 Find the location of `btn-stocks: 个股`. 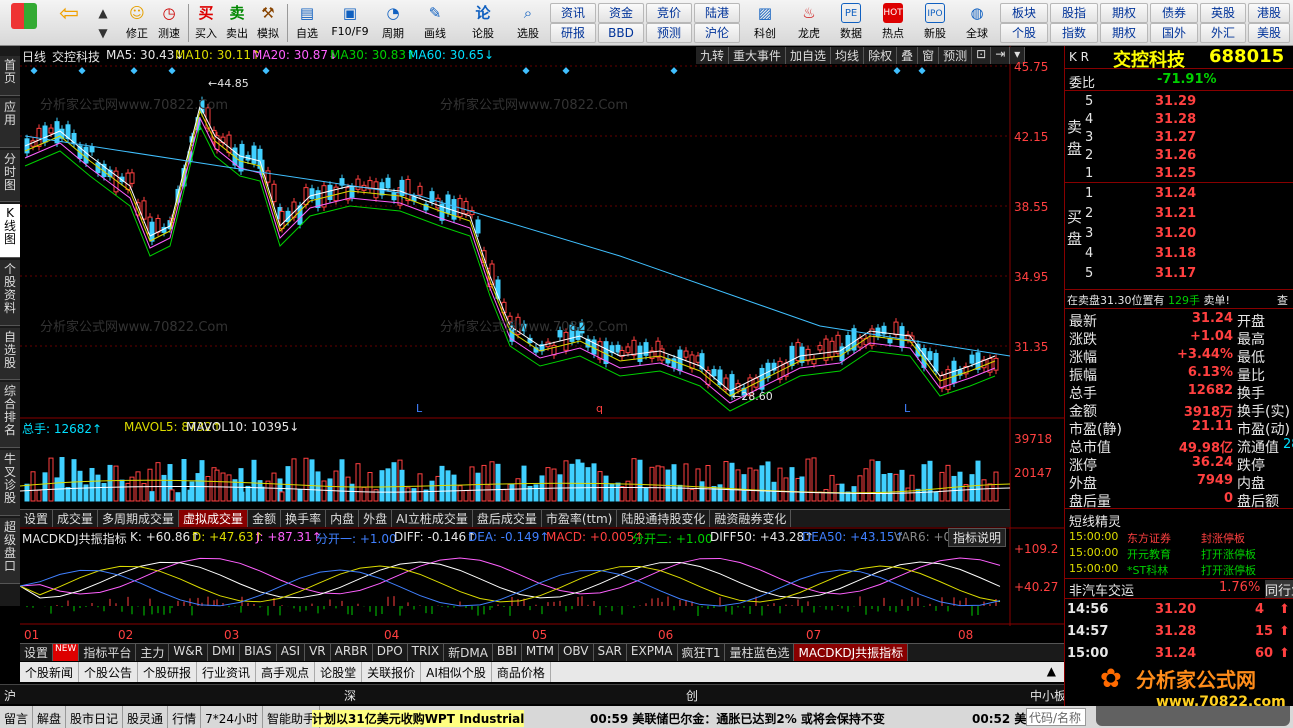

btn-stocks: 个股 is located at coordinates (1024, 33).